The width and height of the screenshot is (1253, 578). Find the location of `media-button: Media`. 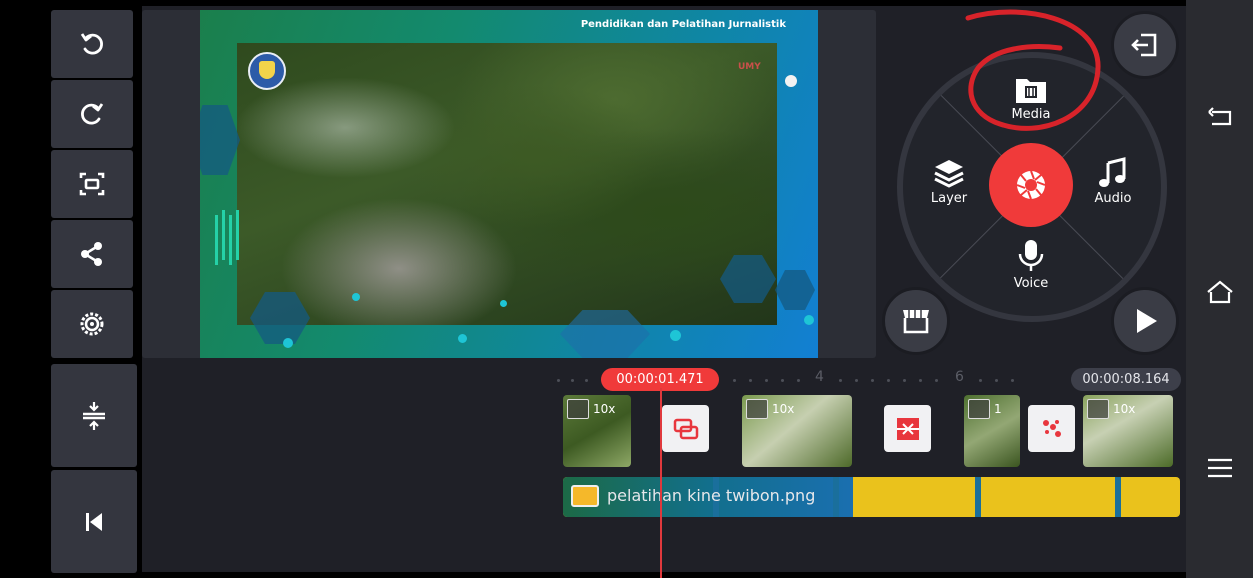

media-button: Media is located at coordinates (1031, 98).